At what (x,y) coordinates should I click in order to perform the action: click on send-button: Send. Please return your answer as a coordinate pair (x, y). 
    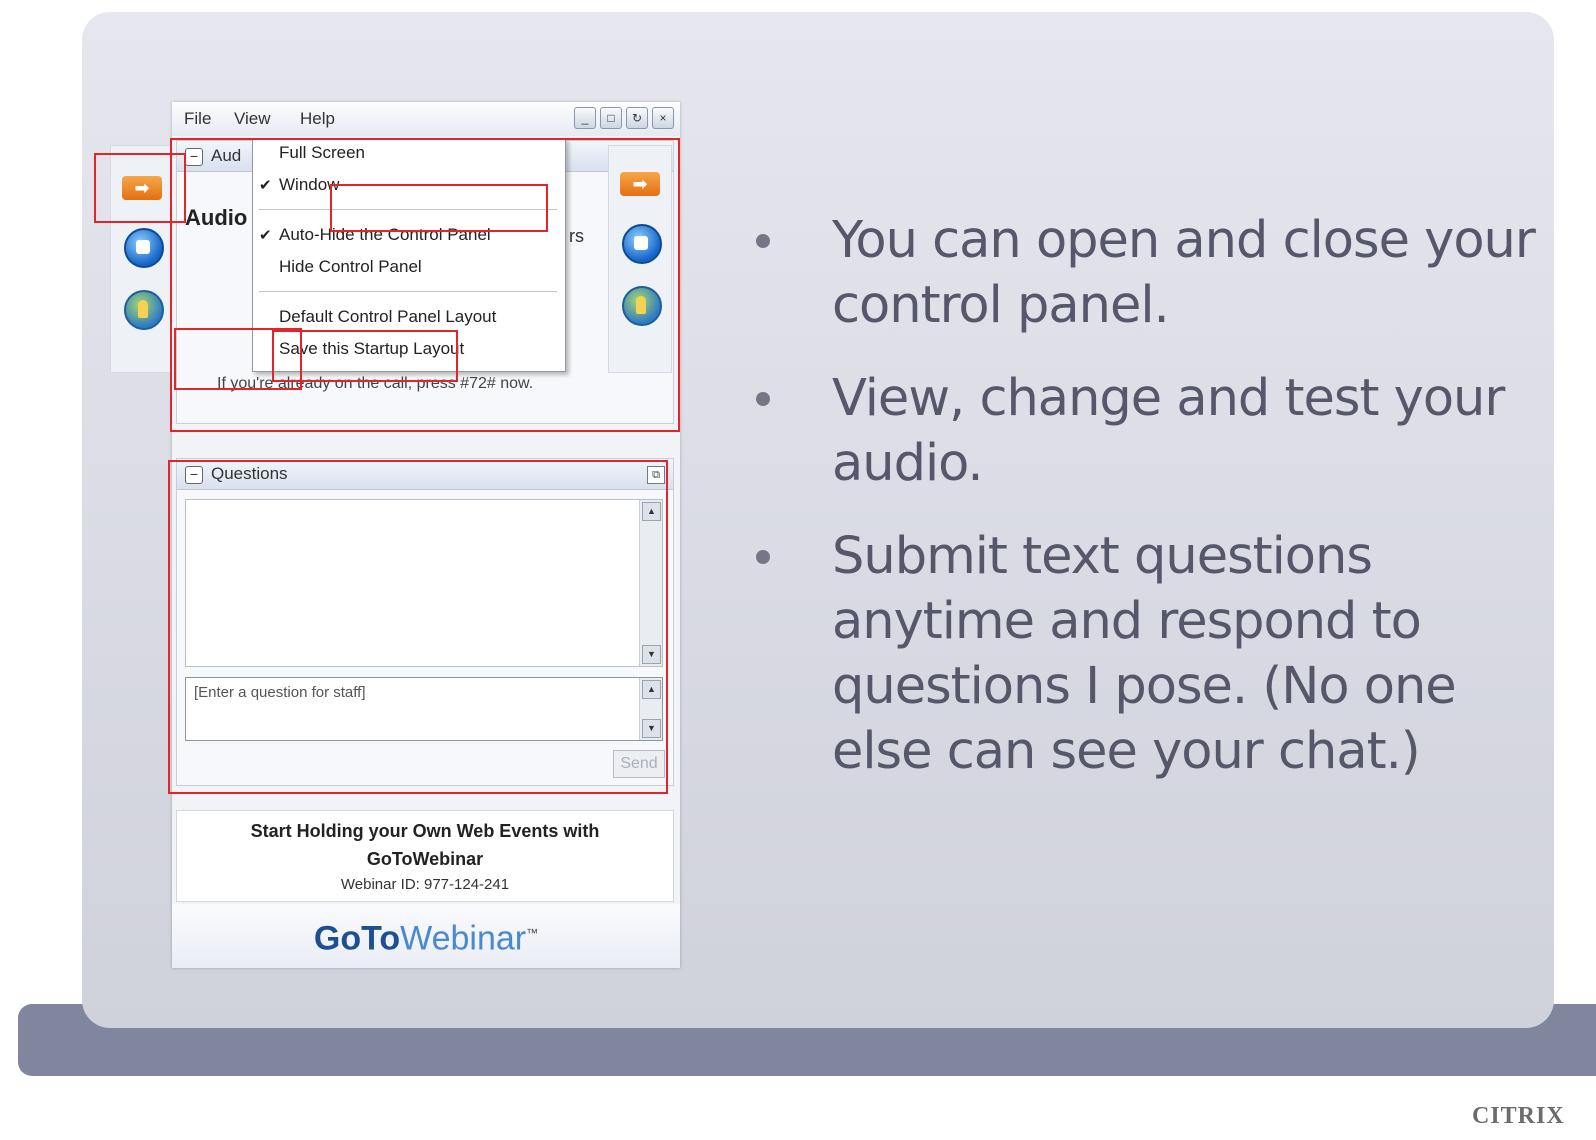
    Looking at the image, I should click on (639, 764).